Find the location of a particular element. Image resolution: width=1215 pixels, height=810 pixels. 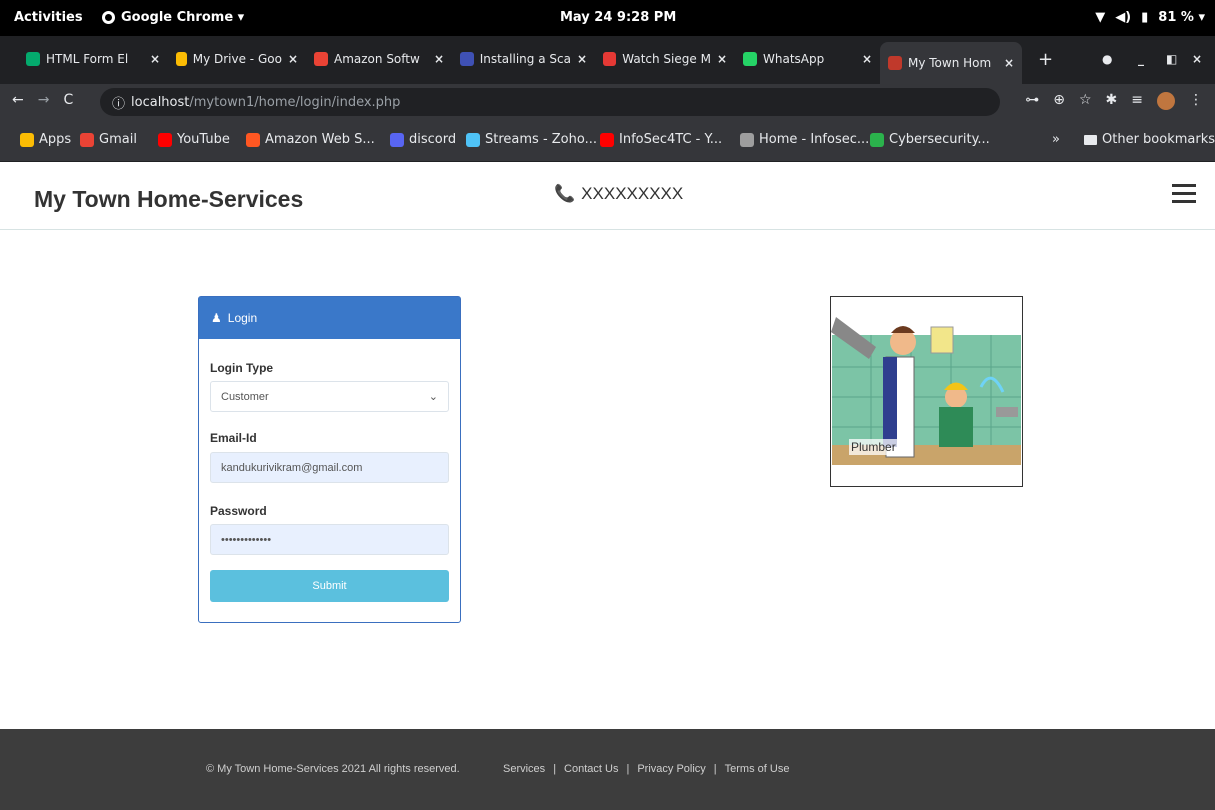

login-title: Login is located at coordinates (242, 318).